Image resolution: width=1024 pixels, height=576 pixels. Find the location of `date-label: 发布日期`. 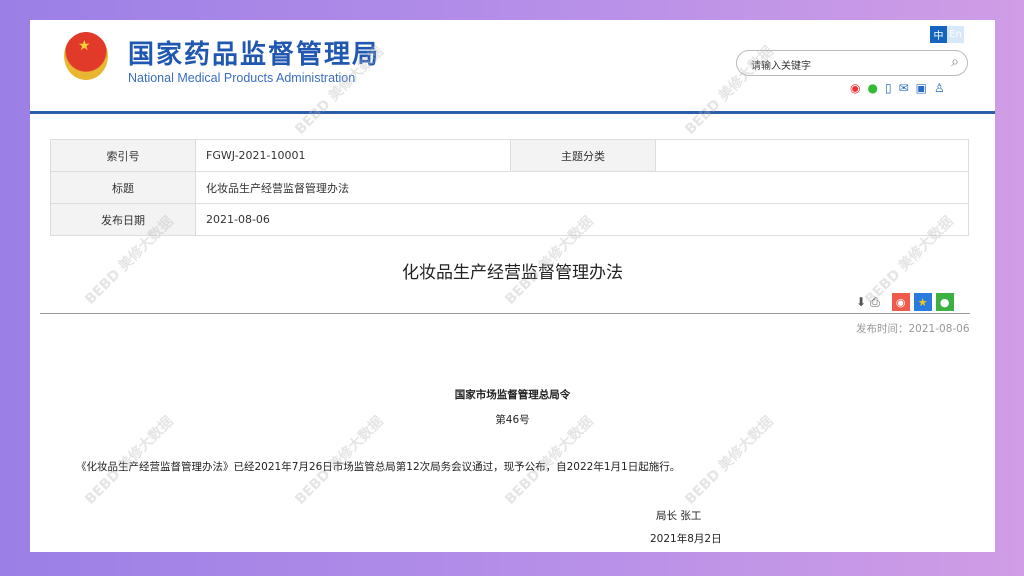

date-label: 发布日期 is located at coordinates (123, 219).